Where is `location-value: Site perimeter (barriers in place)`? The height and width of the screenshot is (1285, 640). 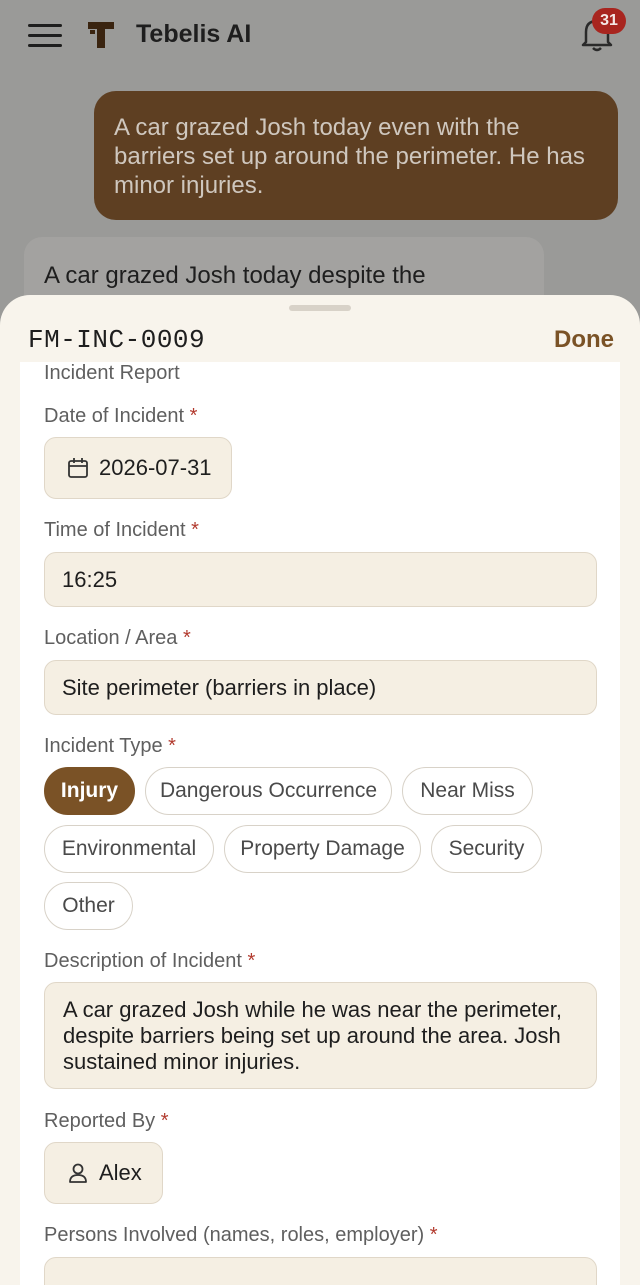
location-value: Site perimeter (barriers in place) is located at coordinates (219, 687).